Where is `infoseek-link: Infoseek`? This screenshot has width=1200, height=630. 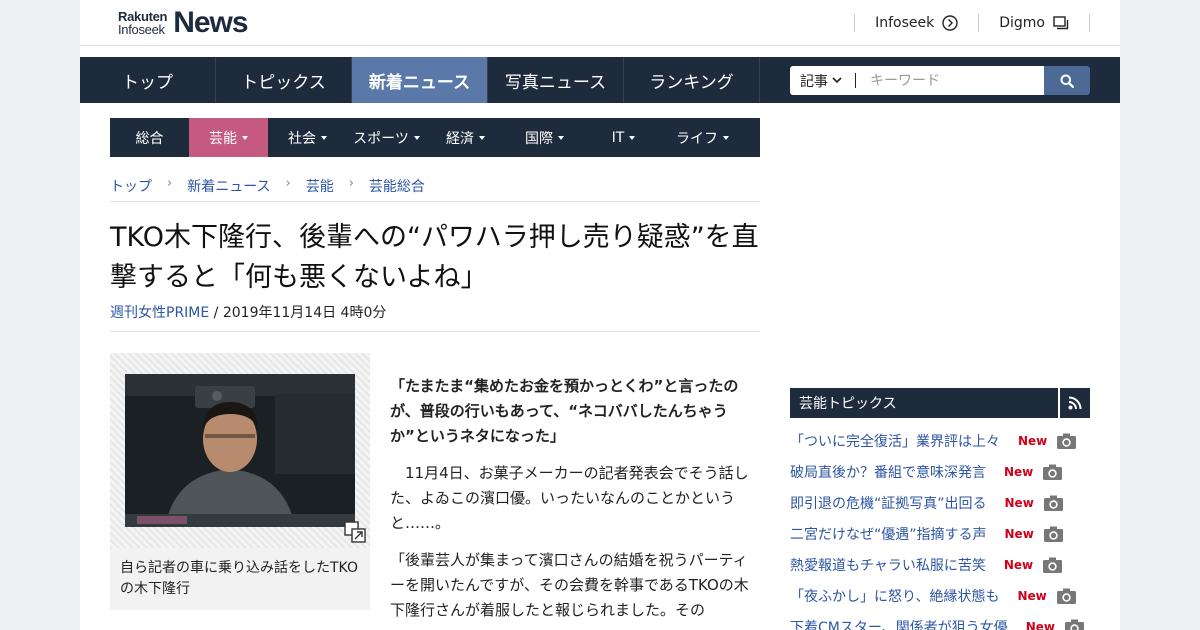 infoseek-link: Infoseek is located at coordinates (916, 23).